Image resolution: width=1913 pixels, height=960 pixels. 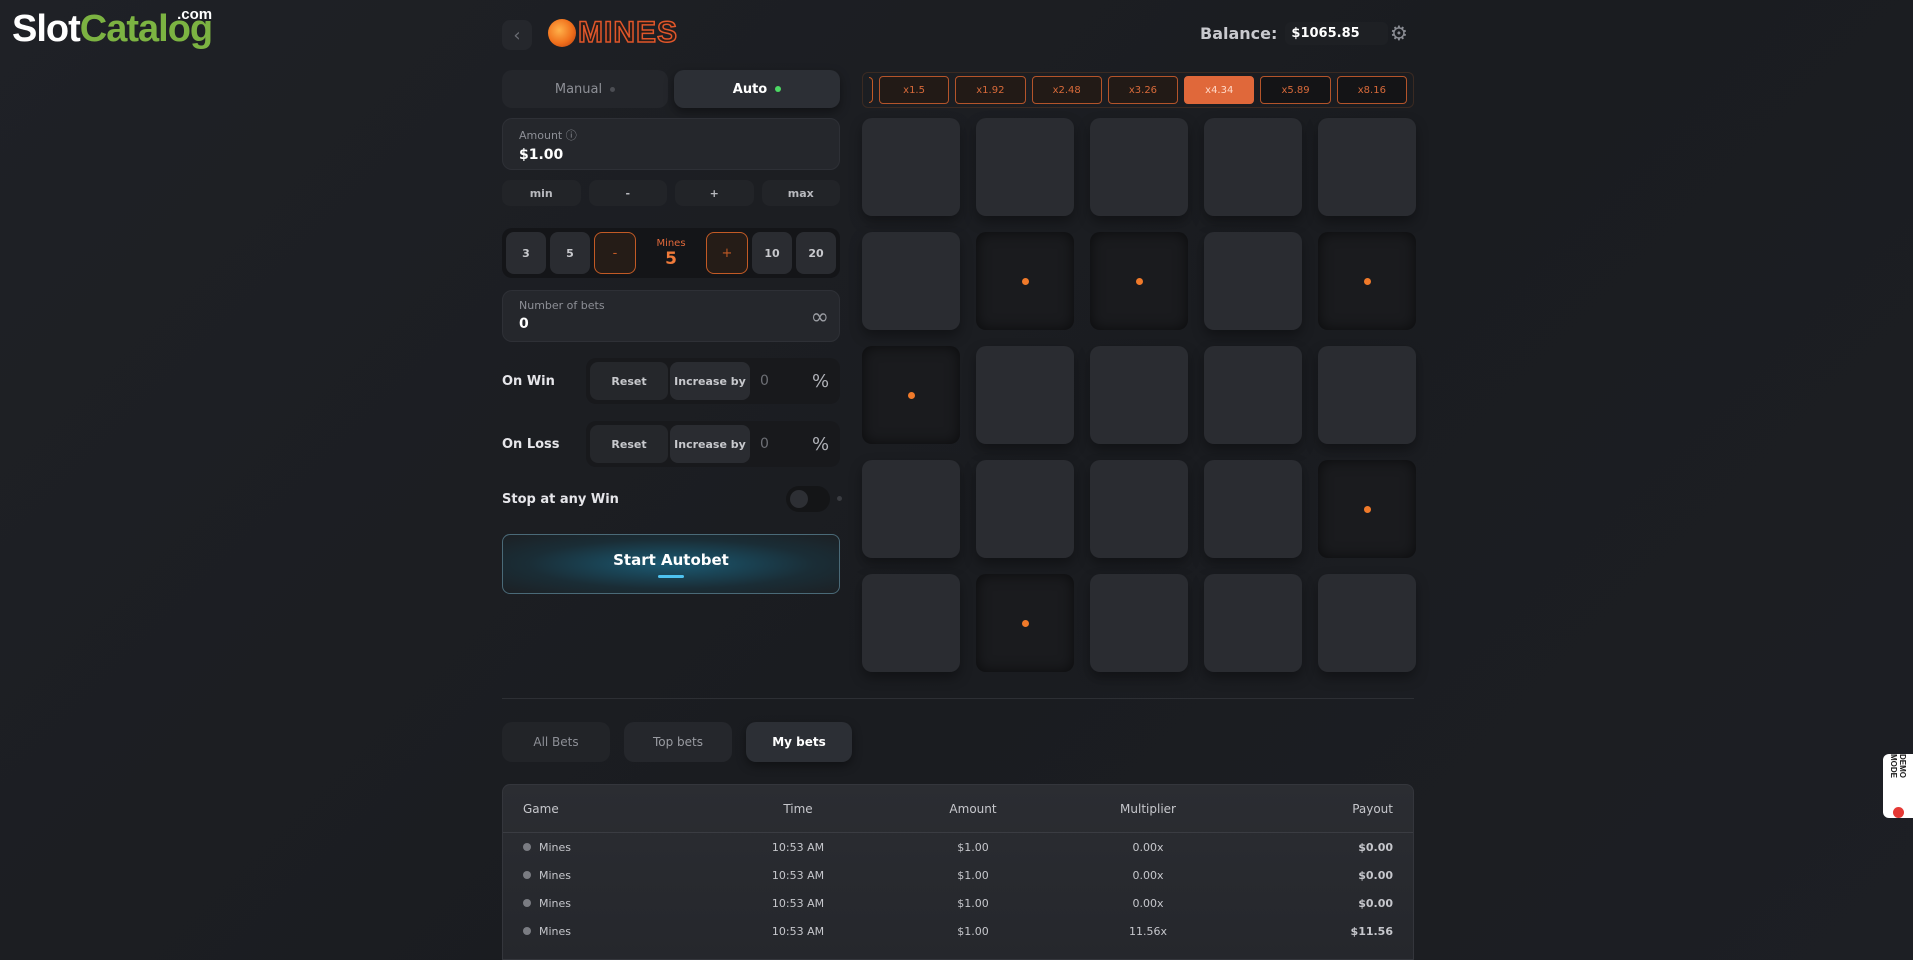 I want to click on amount-max-button: max, so click(x=800, y=193).